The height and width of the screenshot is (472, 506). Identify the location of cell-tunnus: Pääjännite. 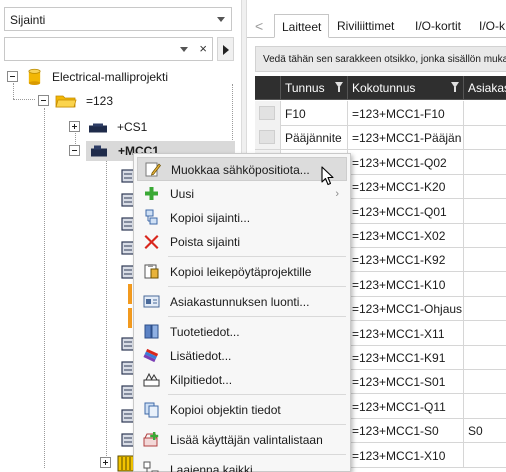
(314, 138).